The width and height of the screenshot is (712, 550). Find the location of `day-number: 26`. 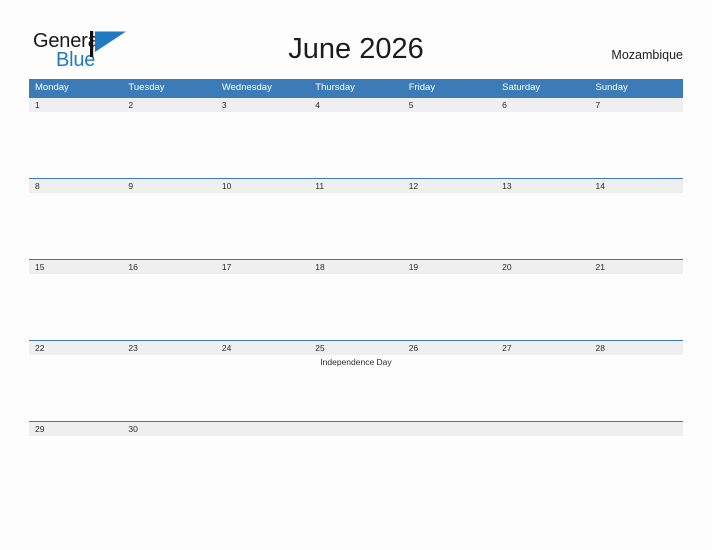

day-number: 26 is located at coordinates (449, 348).